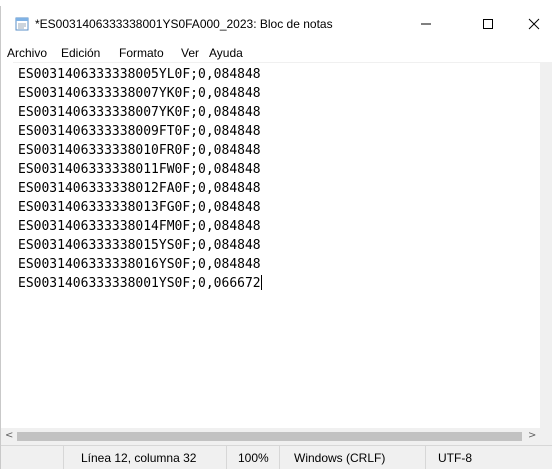 The width and height of the screenshot is (552, 469). I want to click on text-line-content: ES0031406333338001YS0F;0,066672, so click(139, 283).